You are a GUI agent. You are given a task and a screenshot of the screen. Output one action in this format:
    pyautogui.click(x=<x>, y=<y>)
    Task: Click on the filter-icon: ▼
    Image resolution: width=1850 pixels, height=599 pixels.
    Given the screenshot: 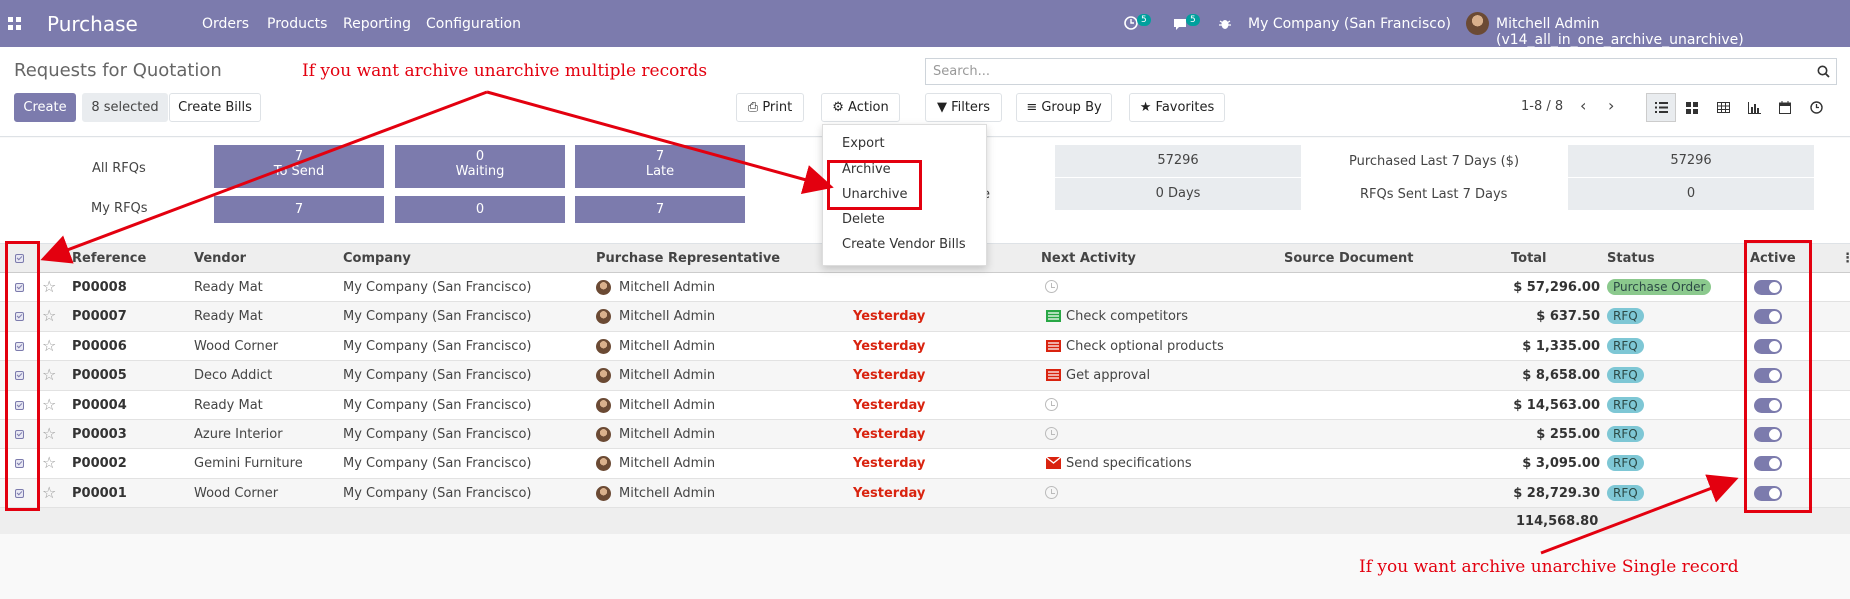 What is the action you would take?
    pyautogui.click(x=941, y=107)
    